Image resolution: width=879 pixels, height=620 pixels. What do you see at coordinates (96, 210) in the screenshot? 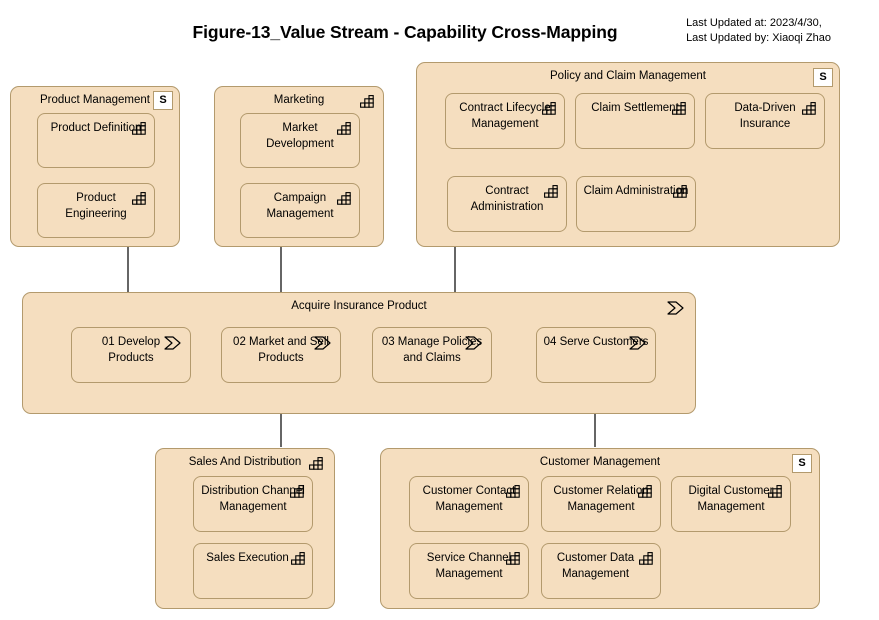
I see `element-product-engineering: Product Engineering` at bounding box center [96, 210].